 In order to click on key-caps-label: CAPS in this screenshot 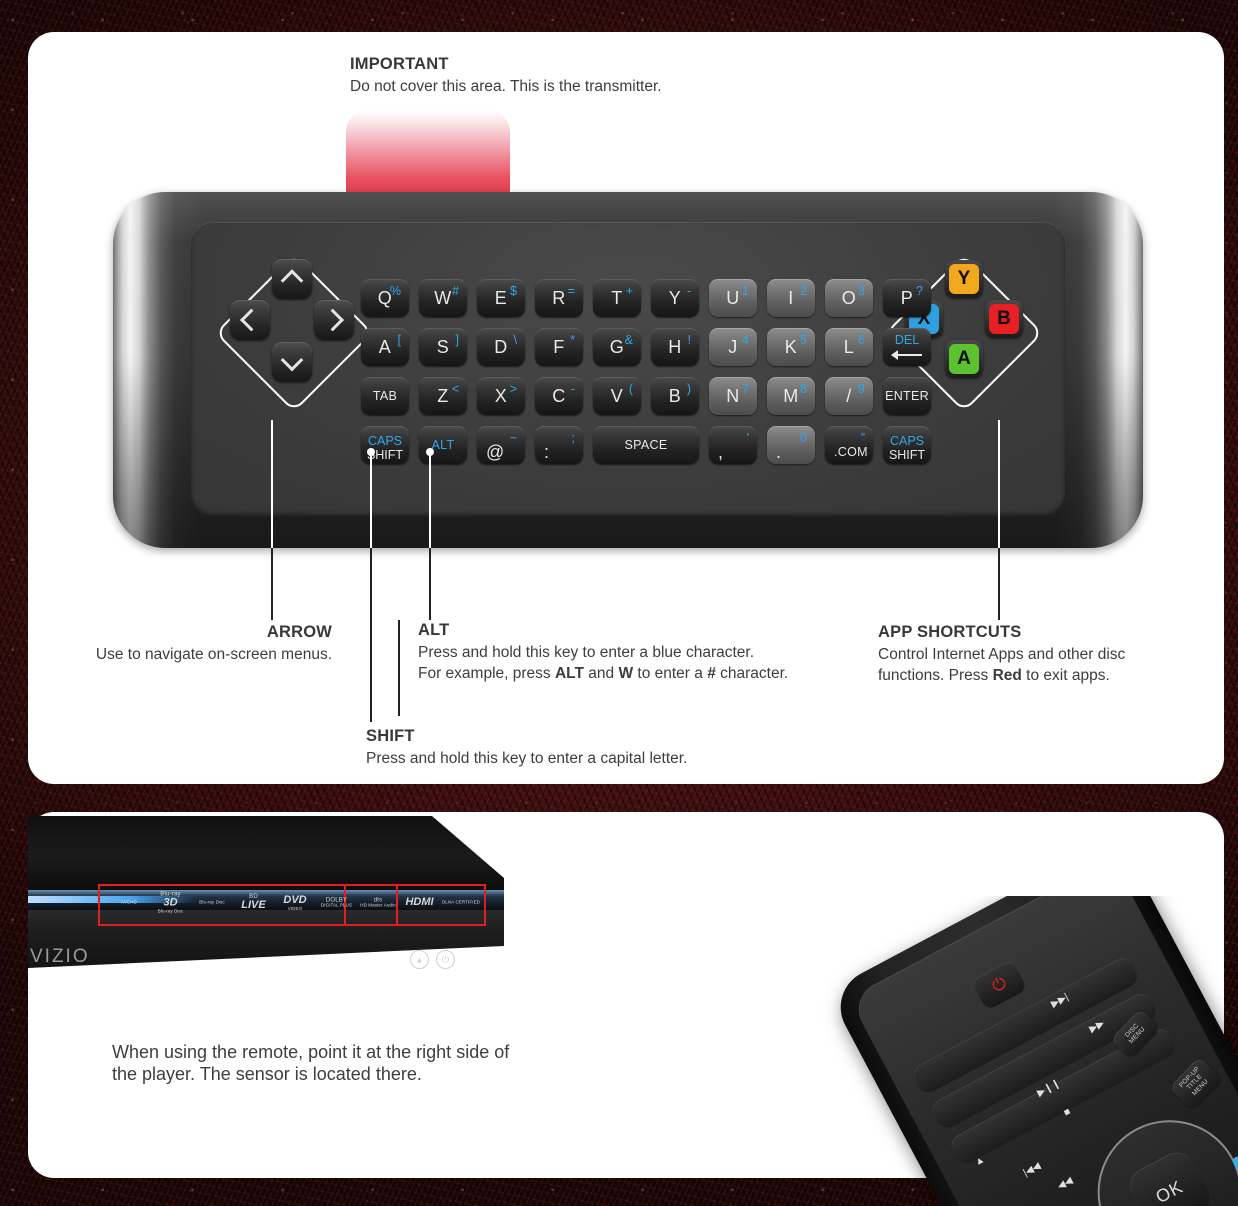, I will do `click(907, 441)`.